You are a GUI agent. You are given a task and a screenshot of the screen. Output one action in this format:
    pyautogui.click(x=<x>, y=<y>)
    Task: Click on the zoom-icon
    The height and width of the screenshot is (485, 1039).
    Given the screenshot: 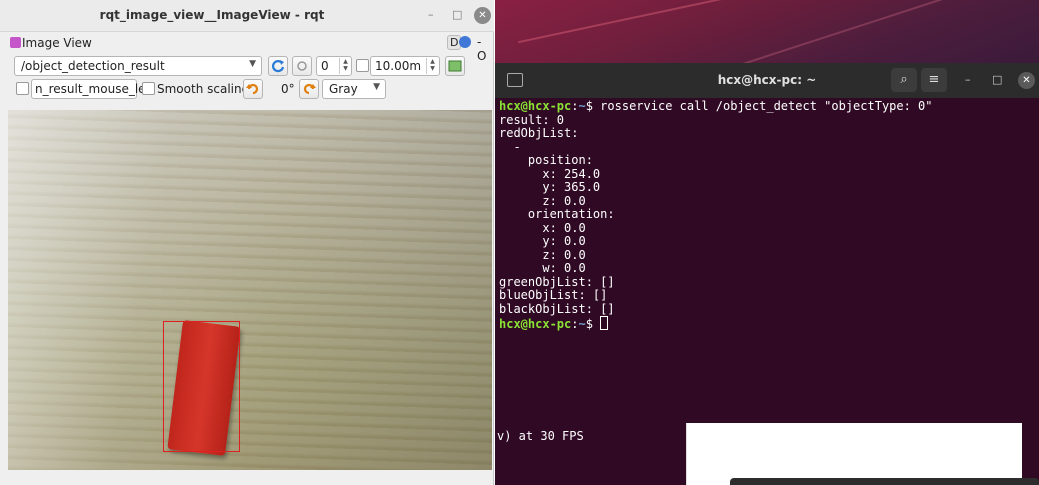 What is the action you would take?
    pyautogui.click(x=302, y=66)
    